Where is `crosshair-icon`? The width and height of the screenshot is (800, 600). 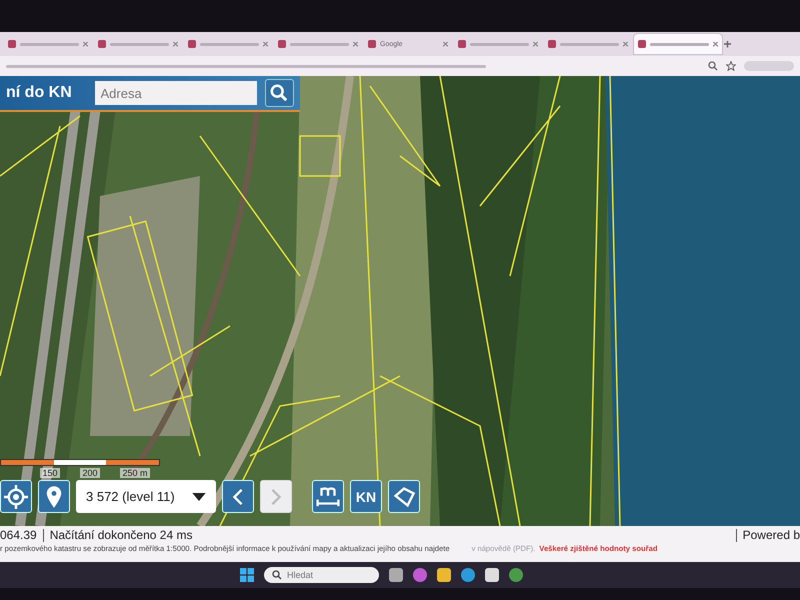 crosshair-icon is located at coordinates (16, 496).